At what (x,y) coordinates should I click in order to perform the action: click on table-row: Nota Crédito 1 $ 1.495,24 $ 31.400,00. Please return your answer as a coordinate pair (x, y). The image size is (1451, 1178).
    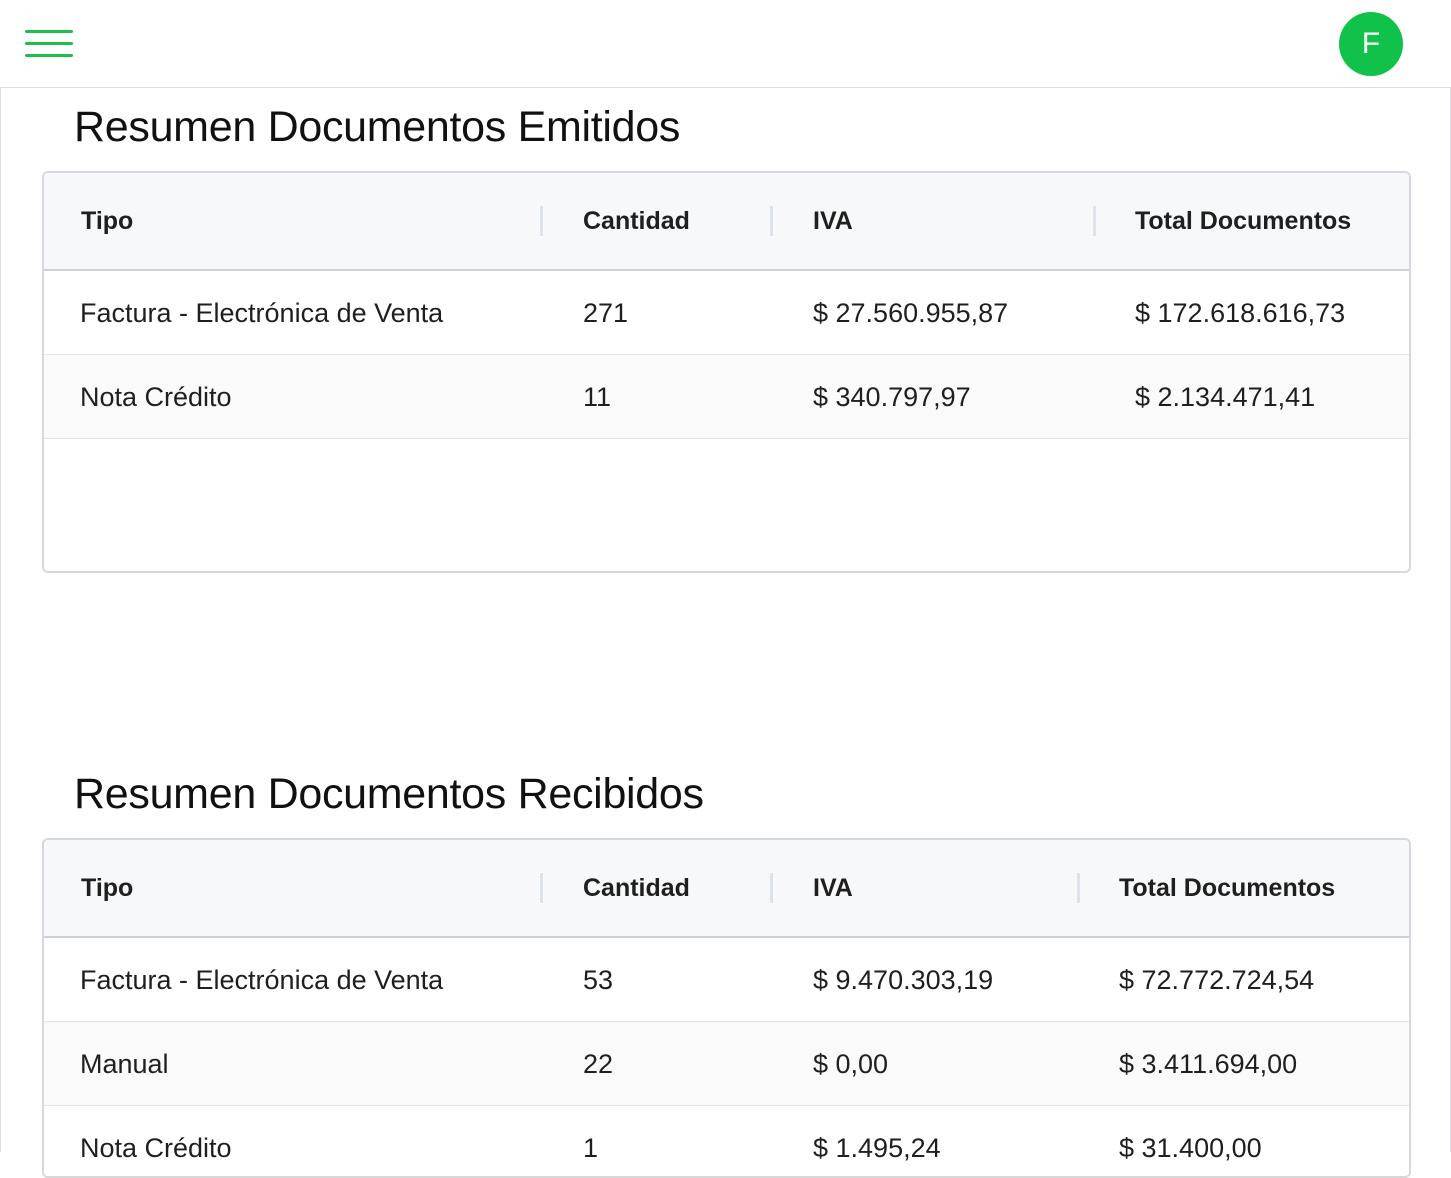
    Looking at the image, I should click on (726, 1141).